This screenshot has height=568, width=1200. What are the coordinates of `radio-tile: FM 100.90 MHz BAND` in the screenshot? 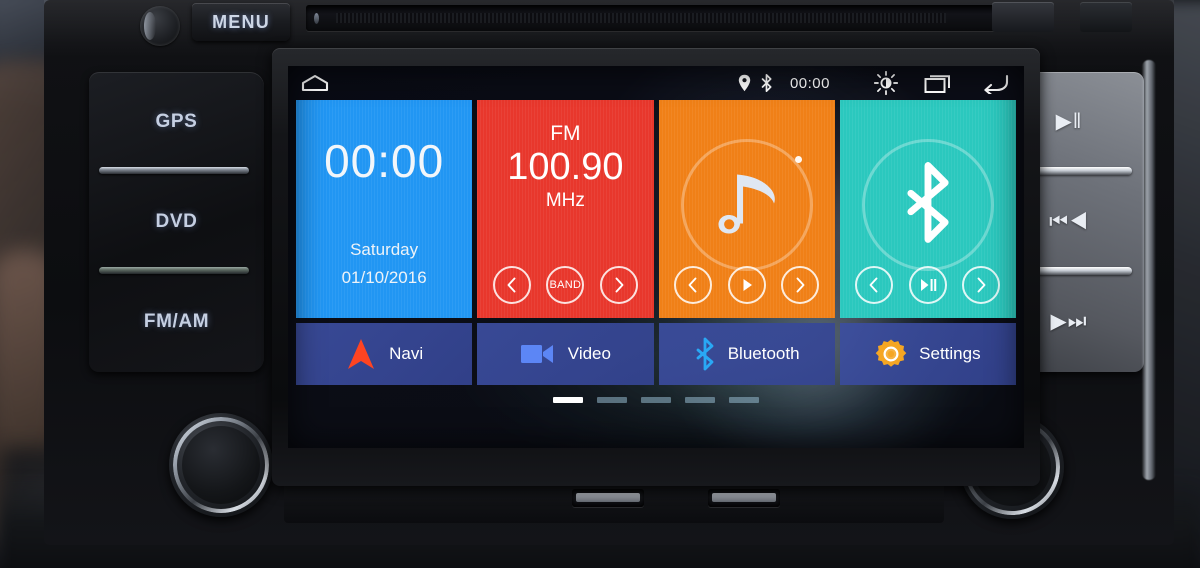 It's located at (565, 209).